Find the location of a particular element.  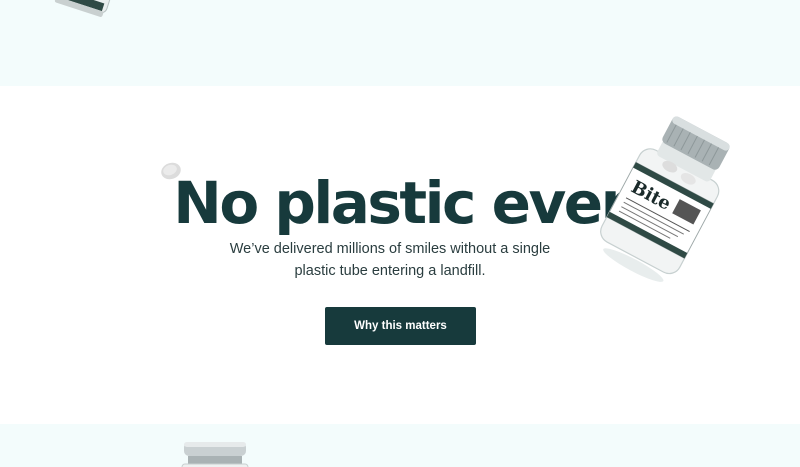

why-this-matters-button: Why this matters is located at coordinates (400, 326).